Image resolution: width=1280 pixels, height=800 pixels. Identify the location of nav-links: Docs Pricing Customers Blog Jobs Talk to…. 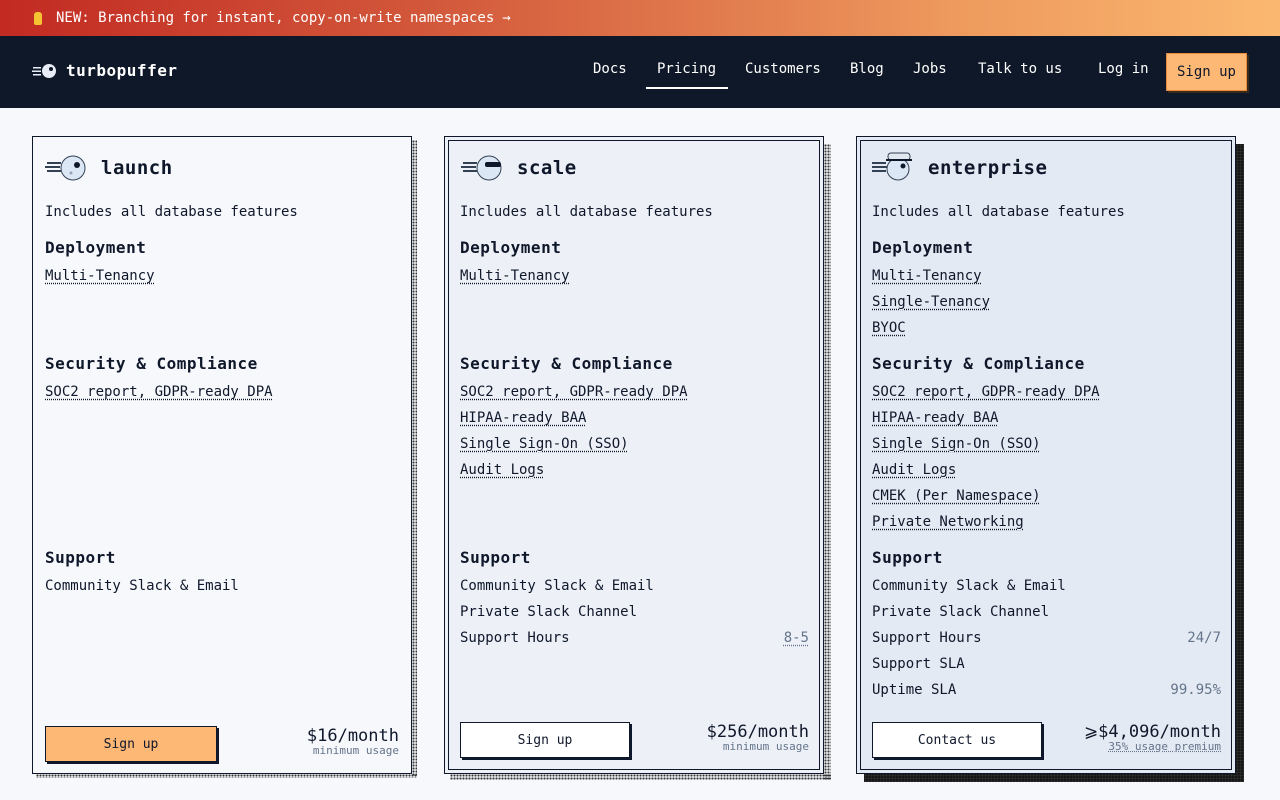
(640, 72).